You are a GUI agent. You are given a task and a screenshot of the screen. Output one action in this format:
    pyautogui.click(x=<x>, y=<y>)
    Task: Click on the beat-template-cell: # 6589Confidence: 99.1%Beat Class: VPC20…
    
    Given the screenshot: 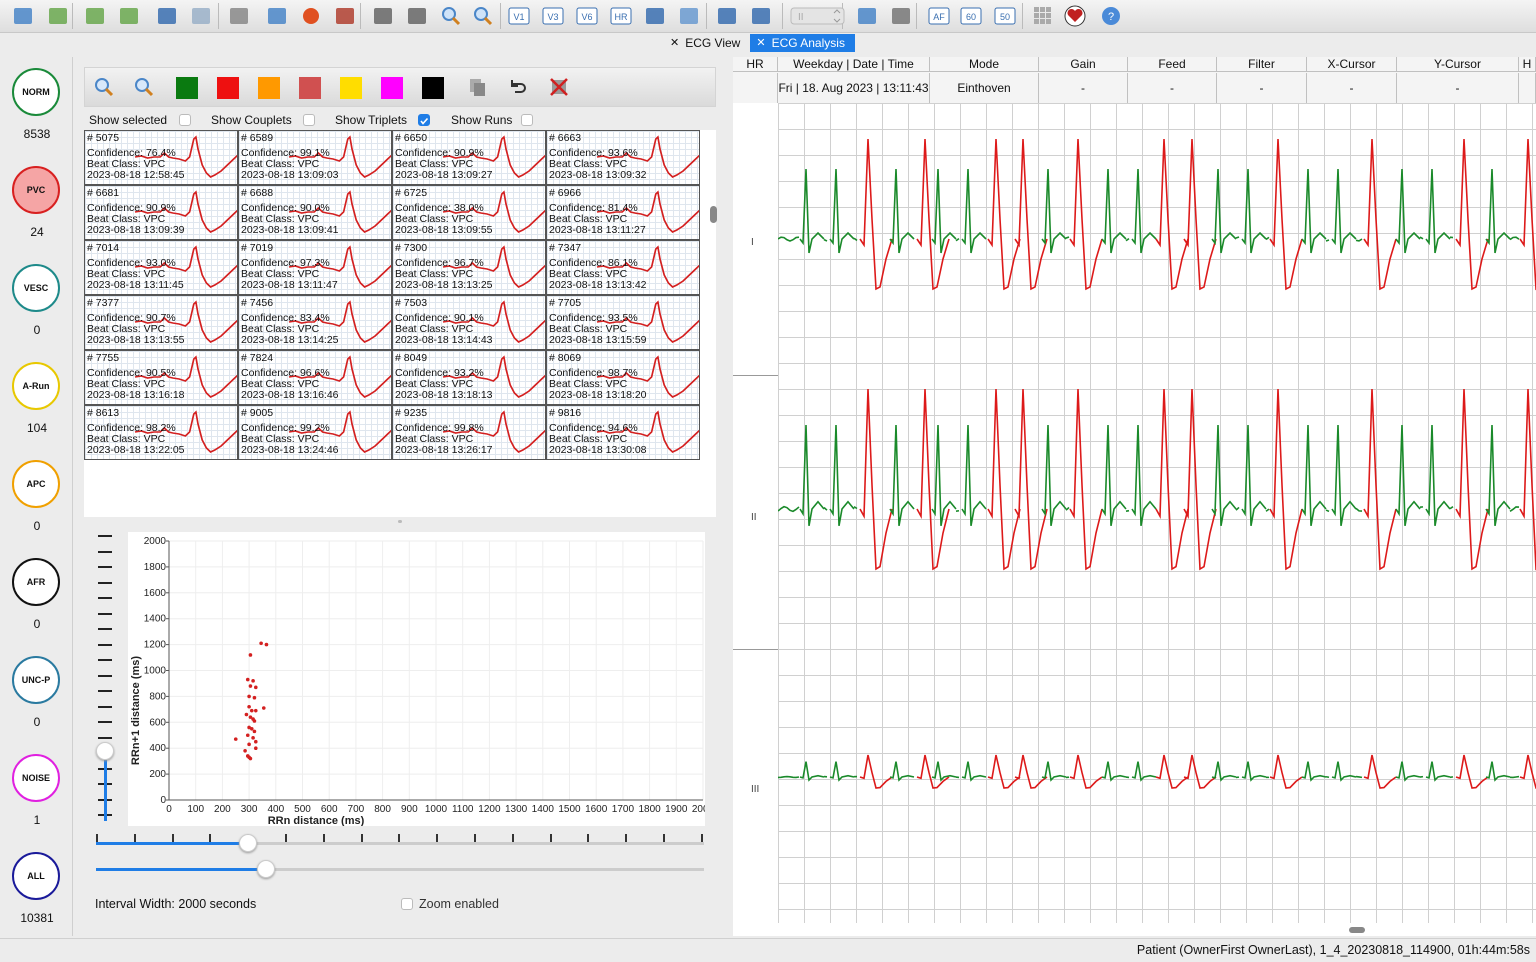 What is the action you would take?
    pyautogui.click(x=315, y=157)
    